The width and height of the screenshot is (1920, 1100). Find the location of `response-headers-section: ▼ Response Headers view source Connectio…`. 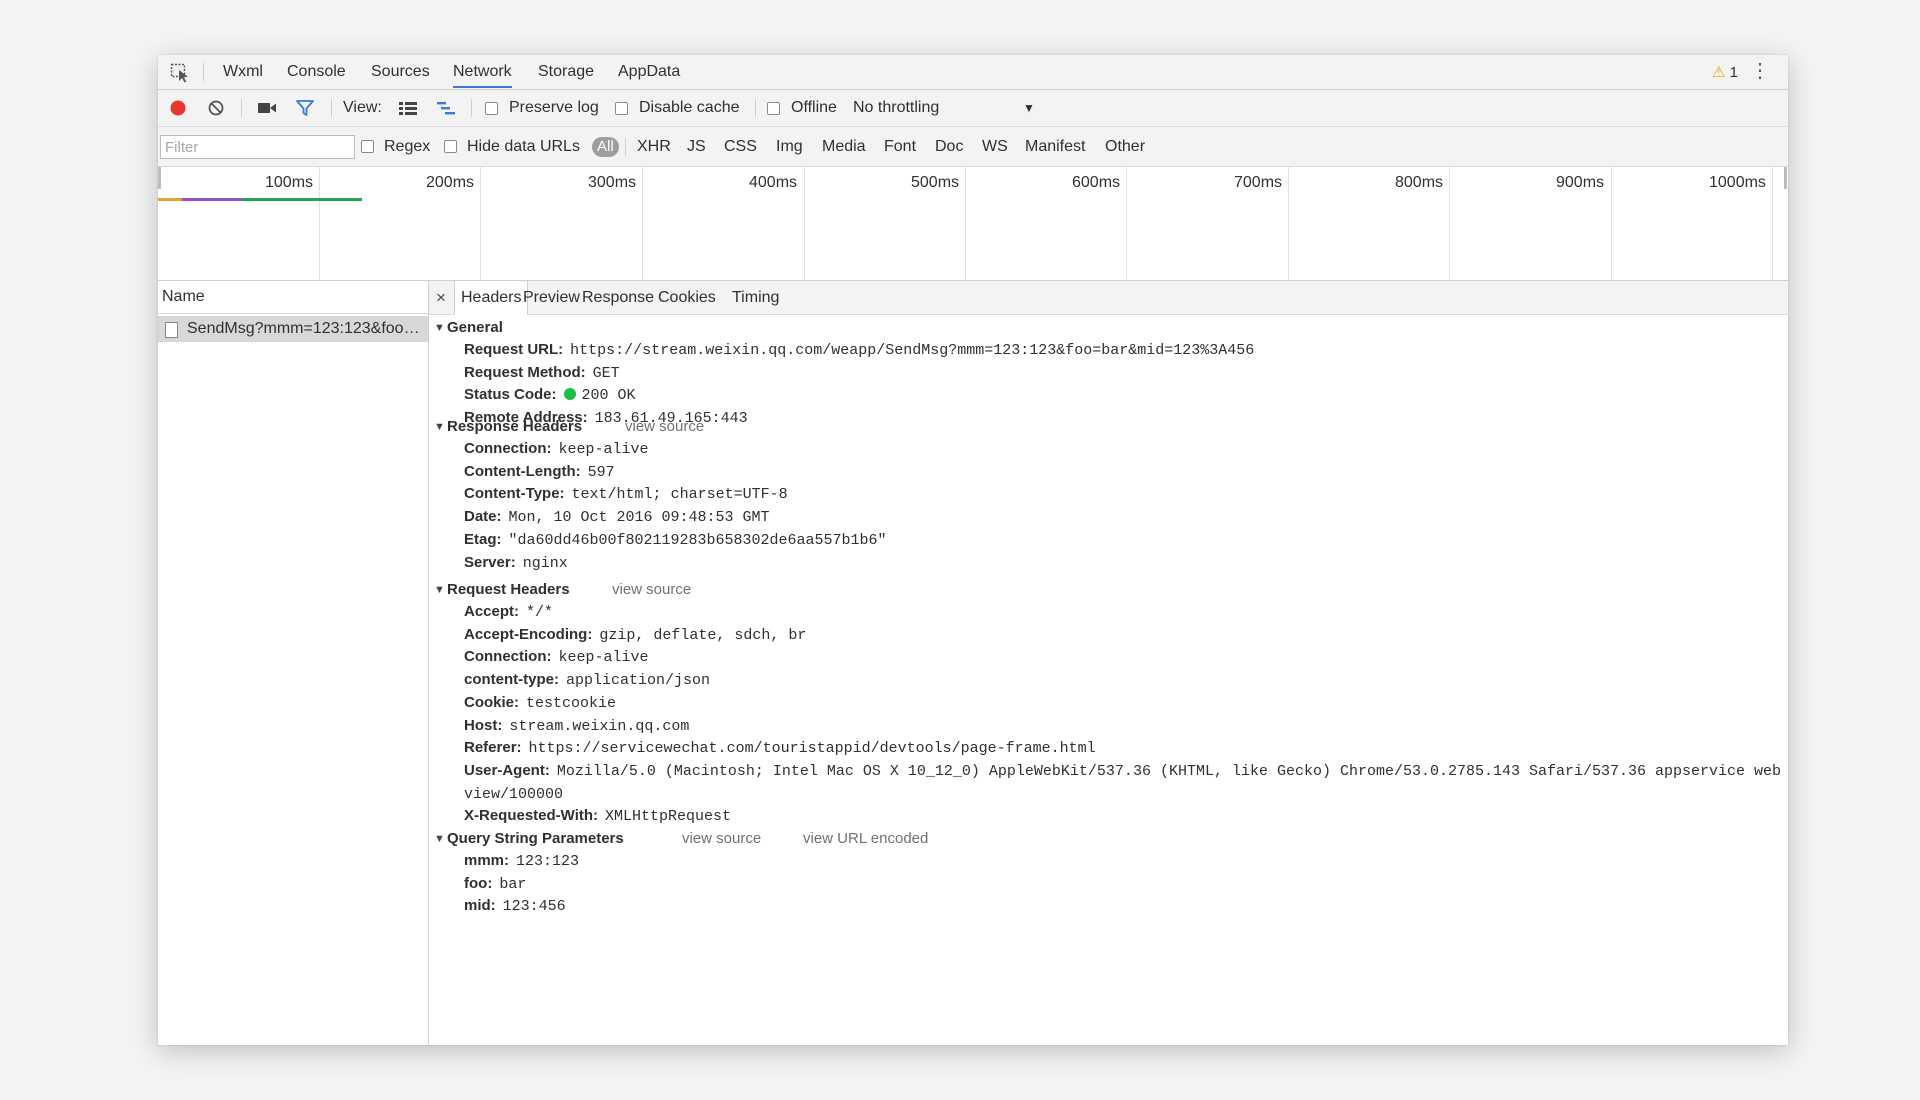

response-headers-section: ▼ Response Headers view source Connectio… is located at coordinates (1108, 495).